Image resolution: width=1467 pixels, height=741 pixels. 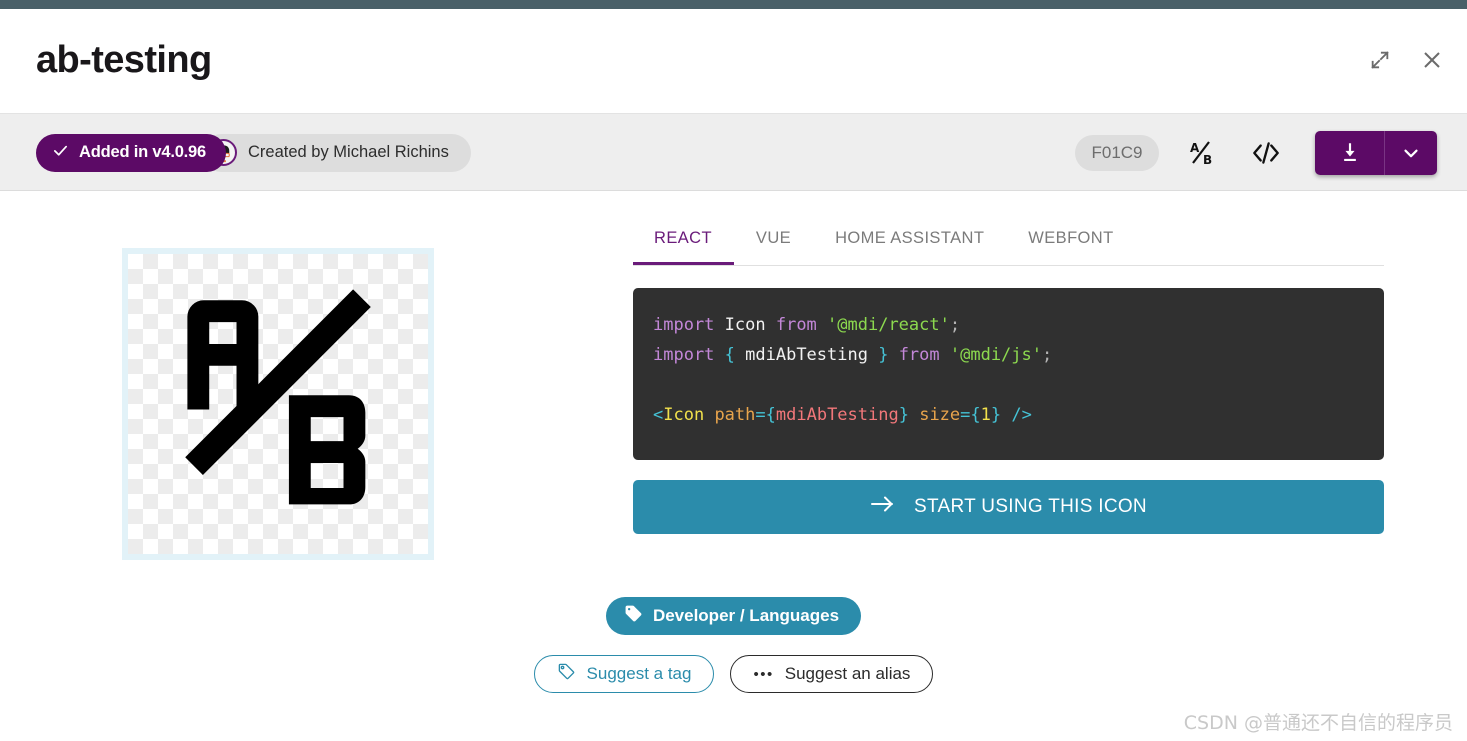 I want to click on toolbar-actions: F01C9 A B, so click(x=1256, y=152).